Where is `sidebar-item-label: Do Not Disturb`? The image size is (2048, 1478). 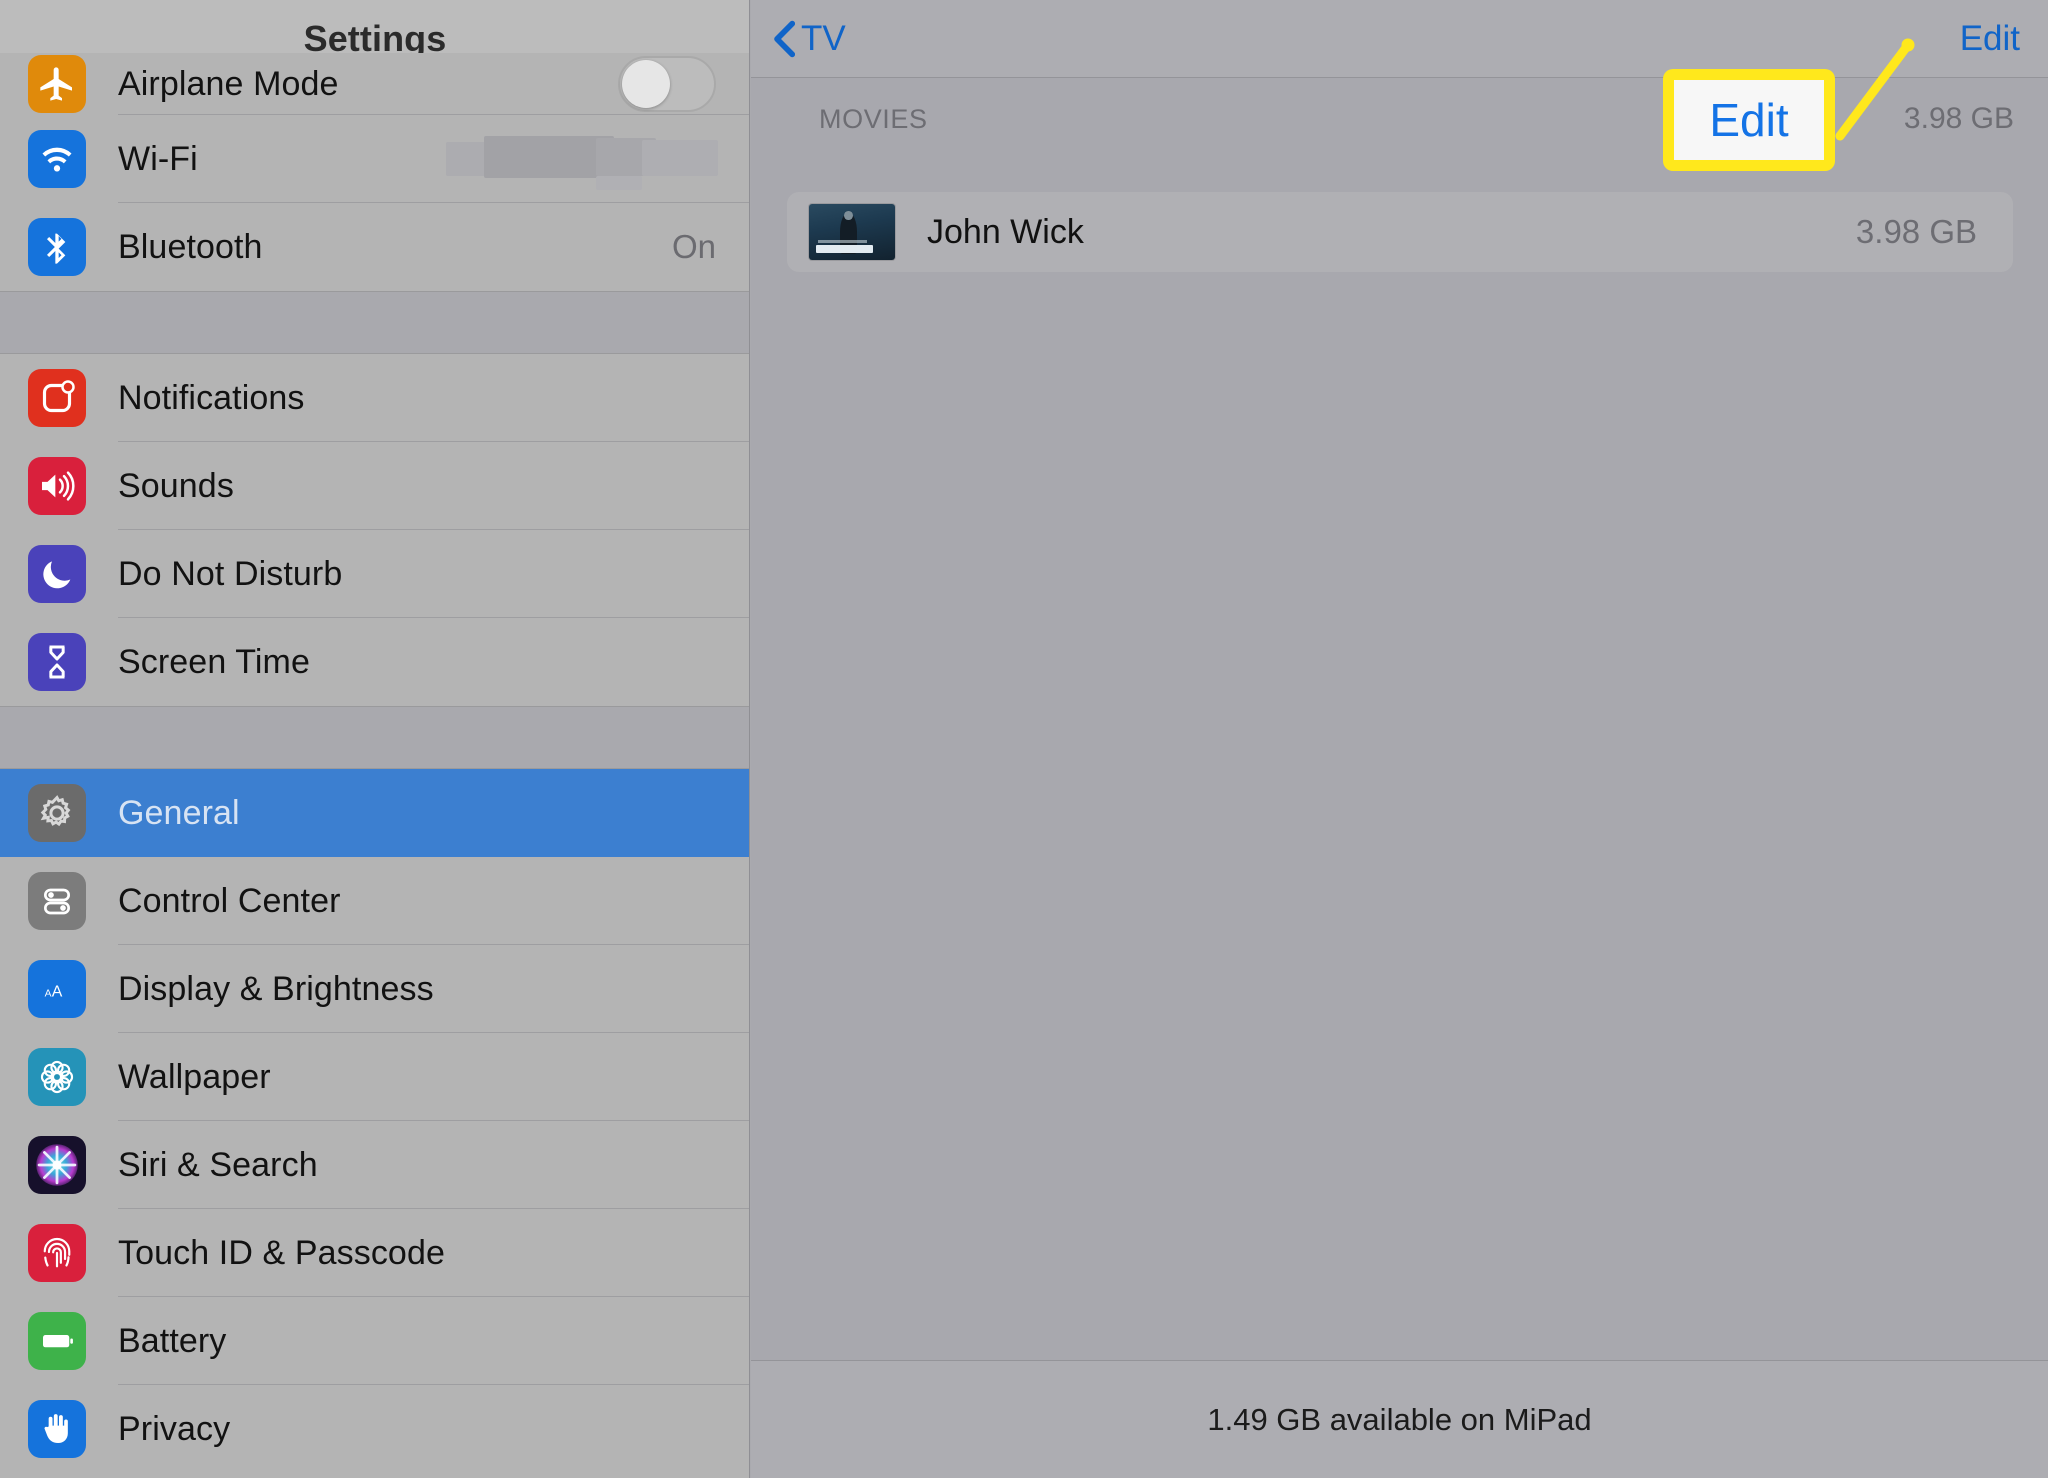
sidebar-item-label: Do Not Disturb is located at coordinates (230, 573).